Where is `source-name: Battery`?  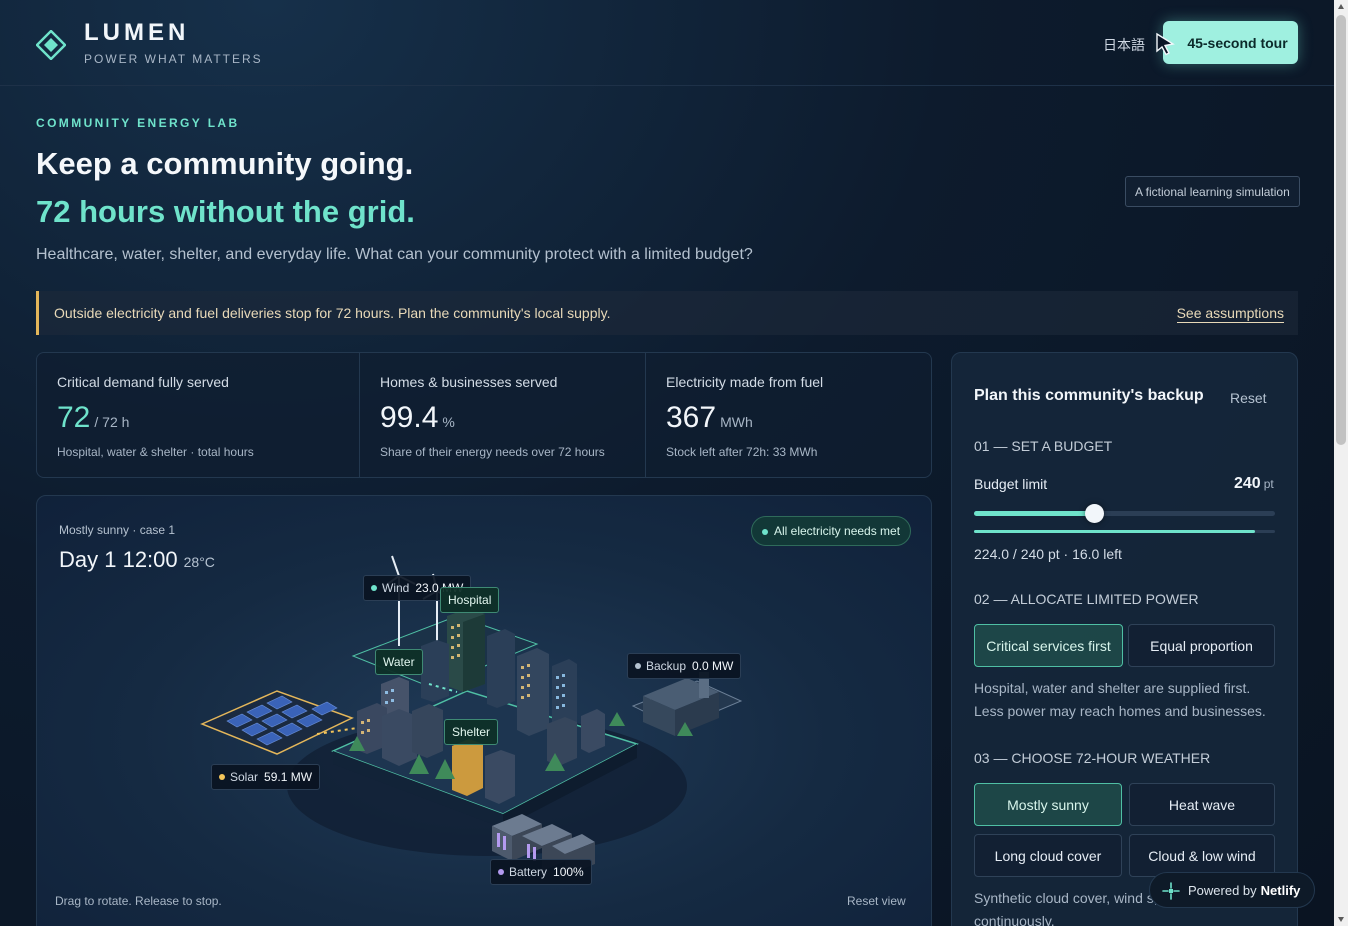 source-name: Battery is located at coordinates (528, 872).